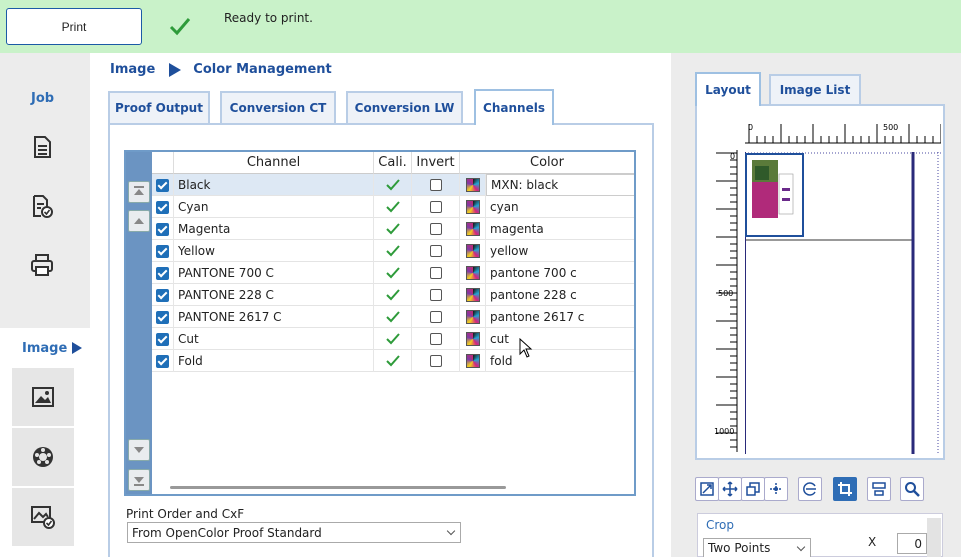 Image resolution: width=961 pixels, height=557 pixels. I want to click on expand-arrow-icon, so click(77, 348).